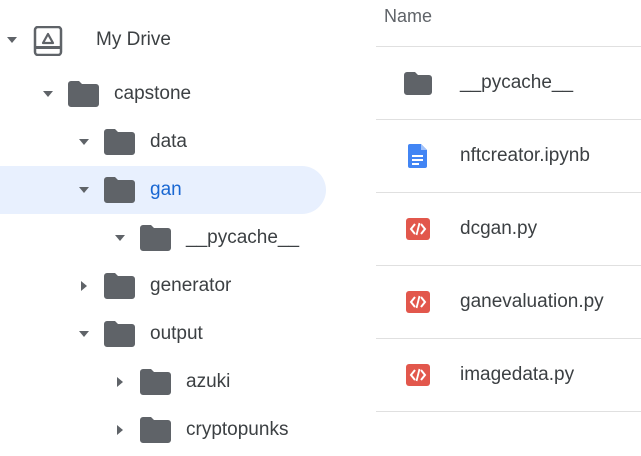 The width and height of the screenshot is (641, 456). I want to click on tree-item-cryptopunks: cryptopunks, so click(170, 430).